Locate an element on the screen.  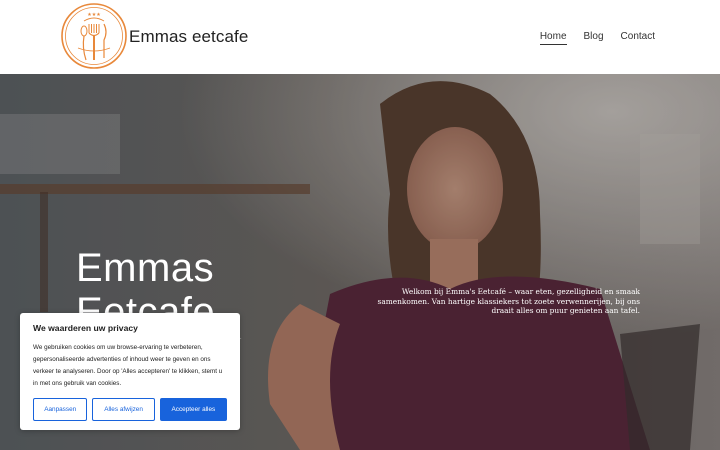
nav-home: Home is located at coordinates (553, 38).